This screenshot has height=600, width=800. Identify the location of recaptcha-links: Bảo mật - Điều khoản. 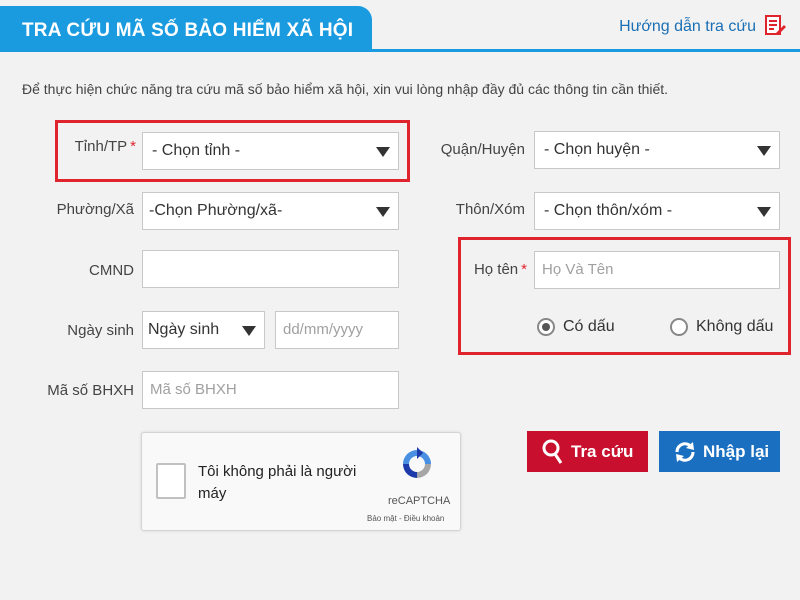
(405, 518).